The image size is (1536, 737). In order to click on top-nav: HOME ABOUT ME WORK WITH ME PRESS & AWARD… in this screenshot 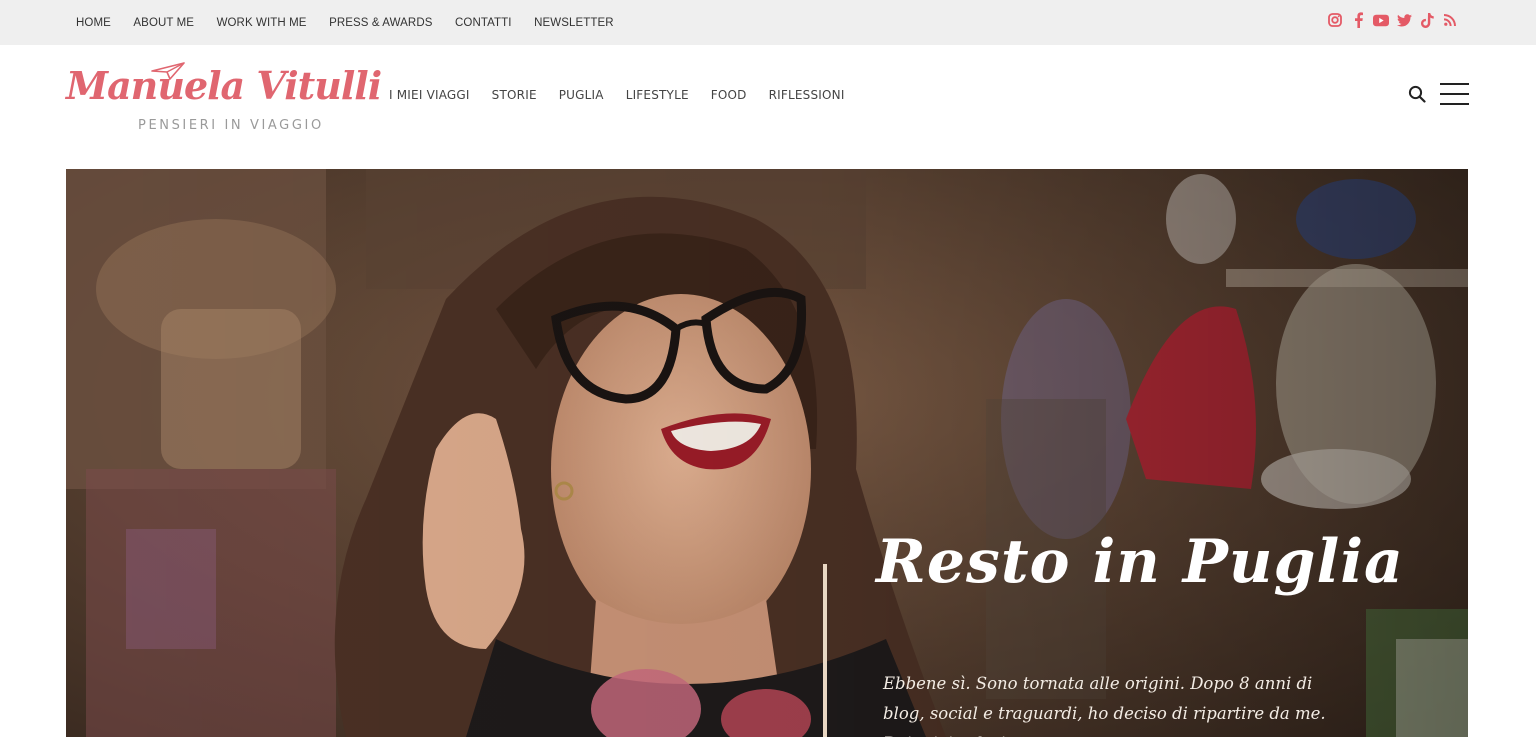, I will do `click(356, 22)`.